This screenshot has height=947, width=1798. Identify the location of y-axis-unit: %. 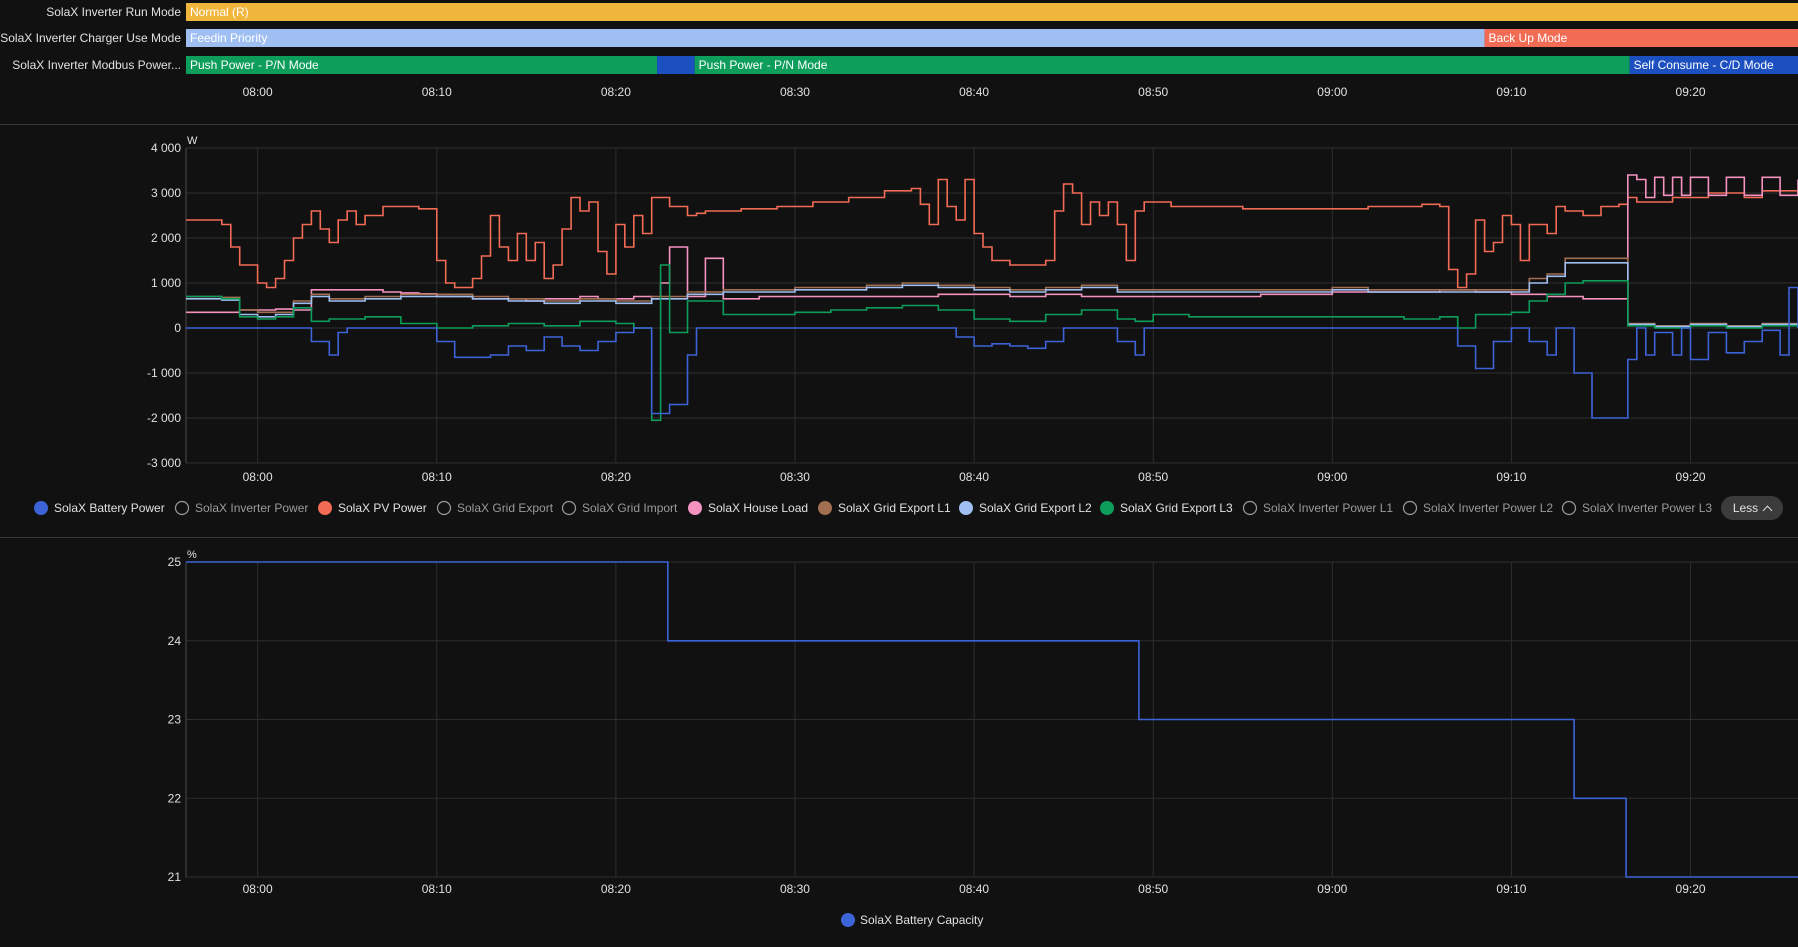
(192, 555).